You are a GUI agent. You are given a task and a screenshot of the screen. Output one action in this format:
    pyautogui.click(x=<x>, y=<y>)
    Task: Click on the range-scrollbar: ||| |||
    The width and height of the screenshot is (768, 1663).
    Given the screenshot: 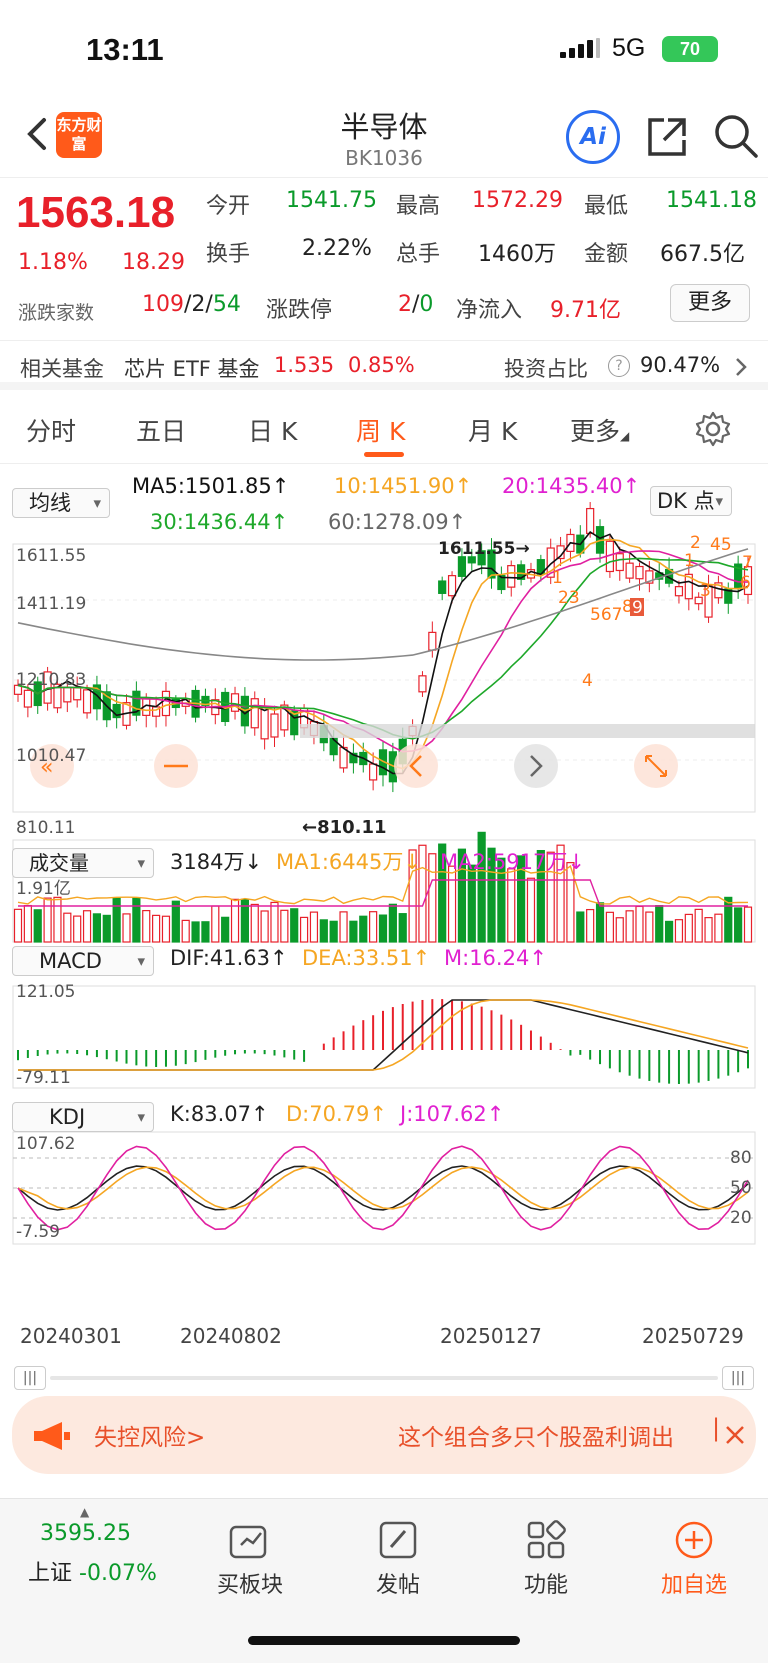 What is the action you would take?
    pyautogui.click(x=384, y=1378)
    